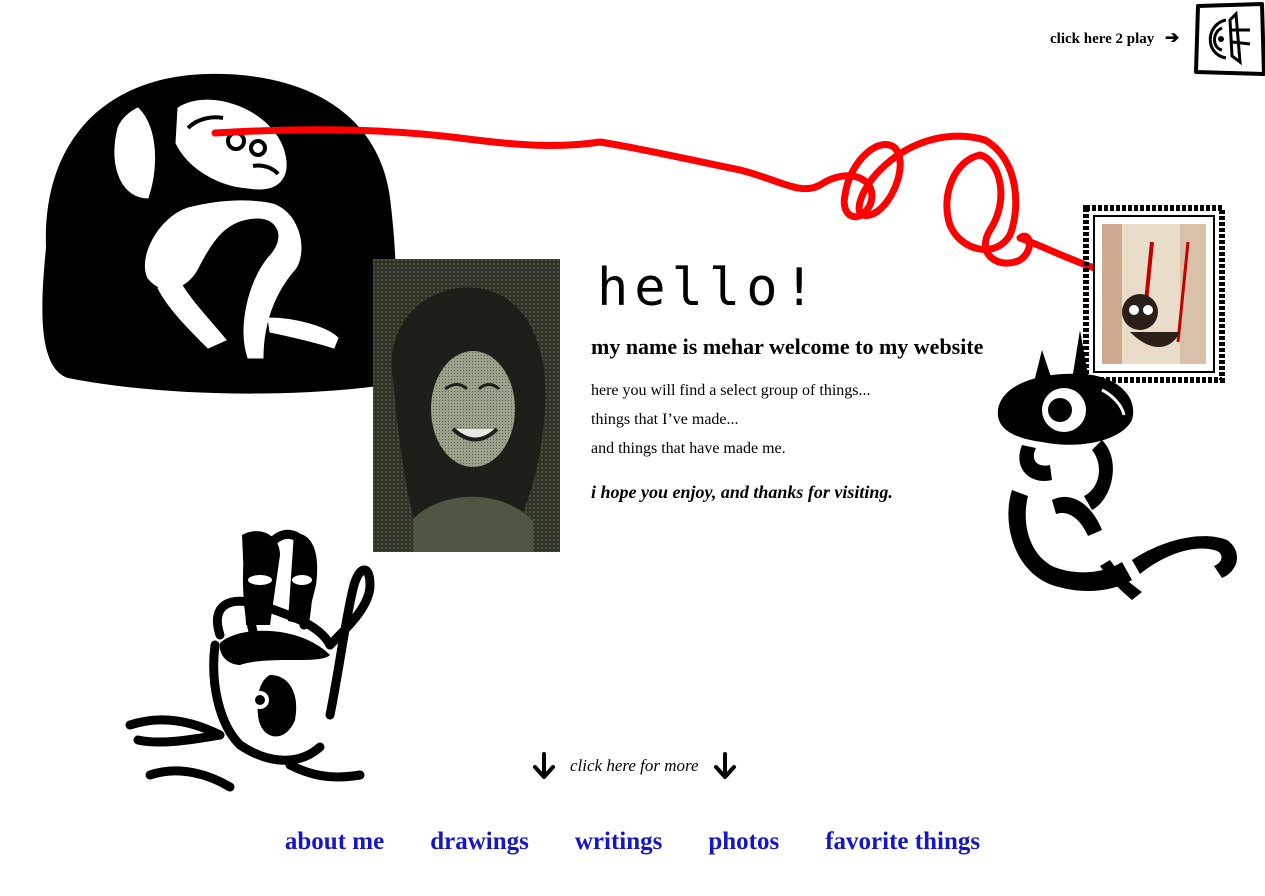 This screenshot has height=896, width=1265. I want to click on nav-link-photos: photos, so click(743, 842).